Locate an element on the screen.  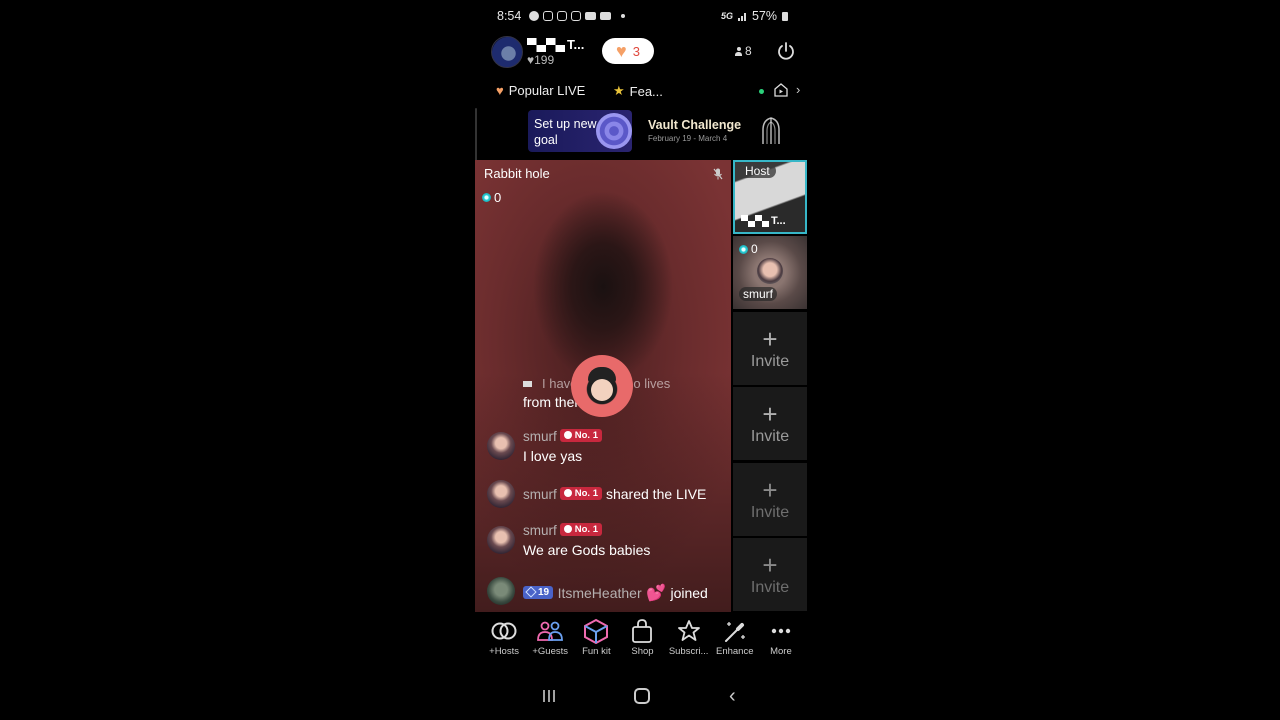
battery-icon is located at coordinates (785, 16).